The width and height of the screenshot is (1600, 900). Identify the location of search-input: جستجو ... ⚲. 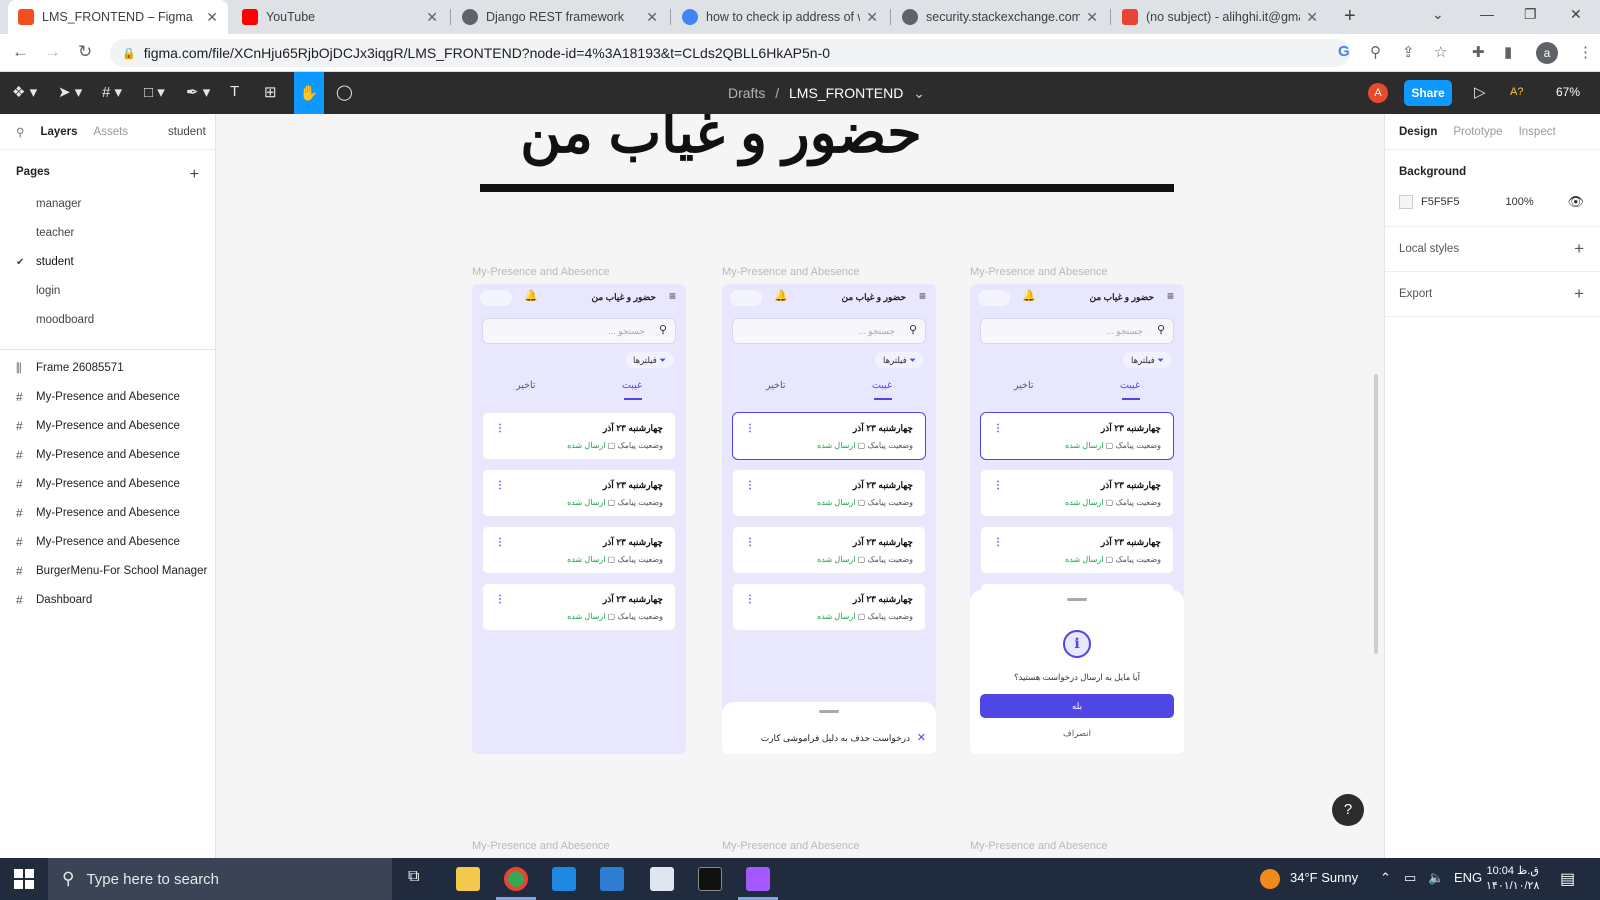
(829, 331).